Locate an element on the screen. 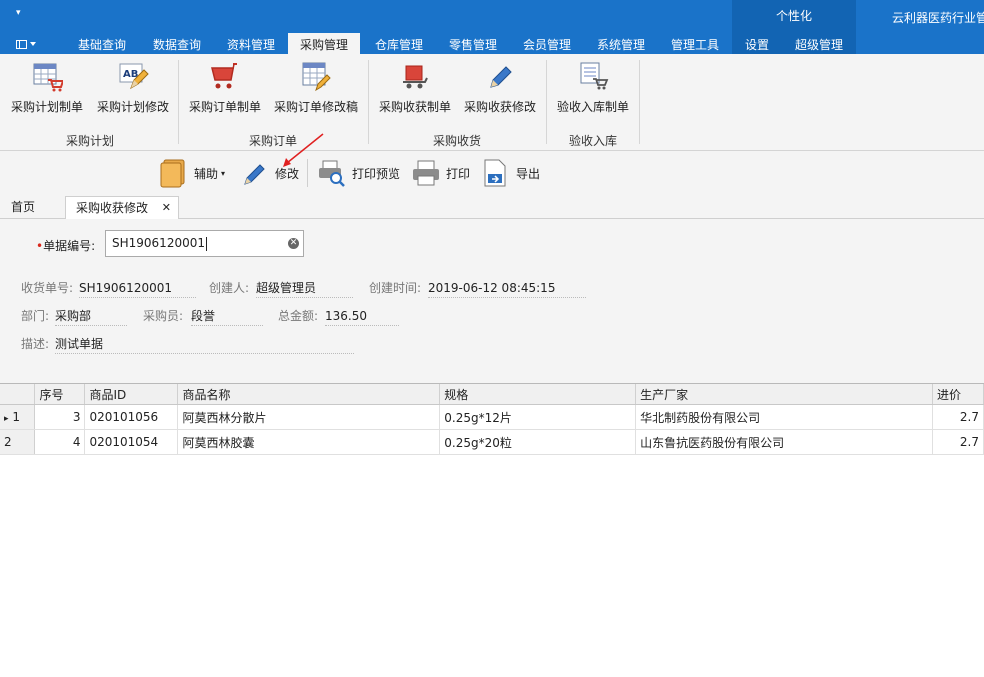  pencil-icon is located at coordinates (500, 76).